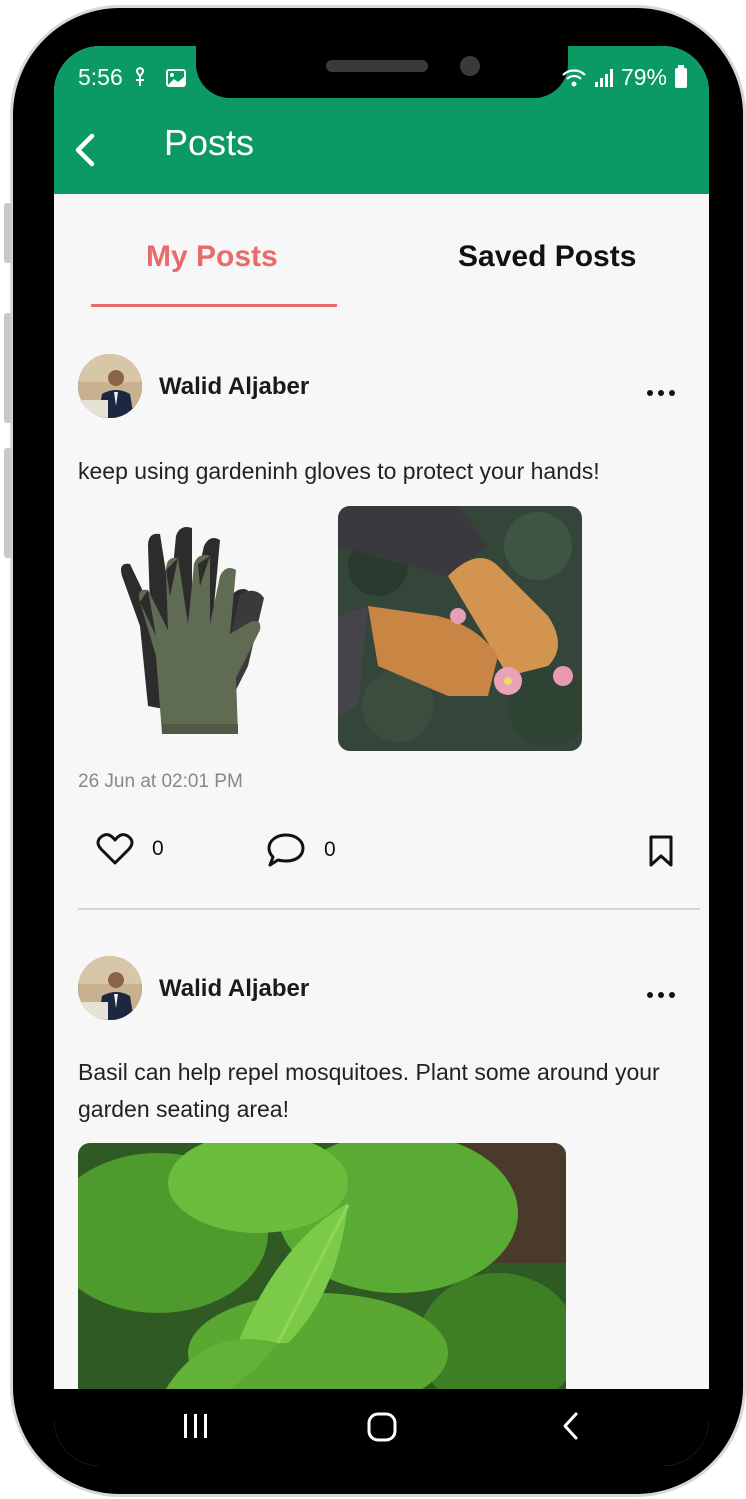 This screenshot has width=746, height=1499. What do you see at coordinates (160, 781) in the screenshot?
I see `post-timestamp: 26 Jun at 02:01 PM` at bounding box center [160, 781].